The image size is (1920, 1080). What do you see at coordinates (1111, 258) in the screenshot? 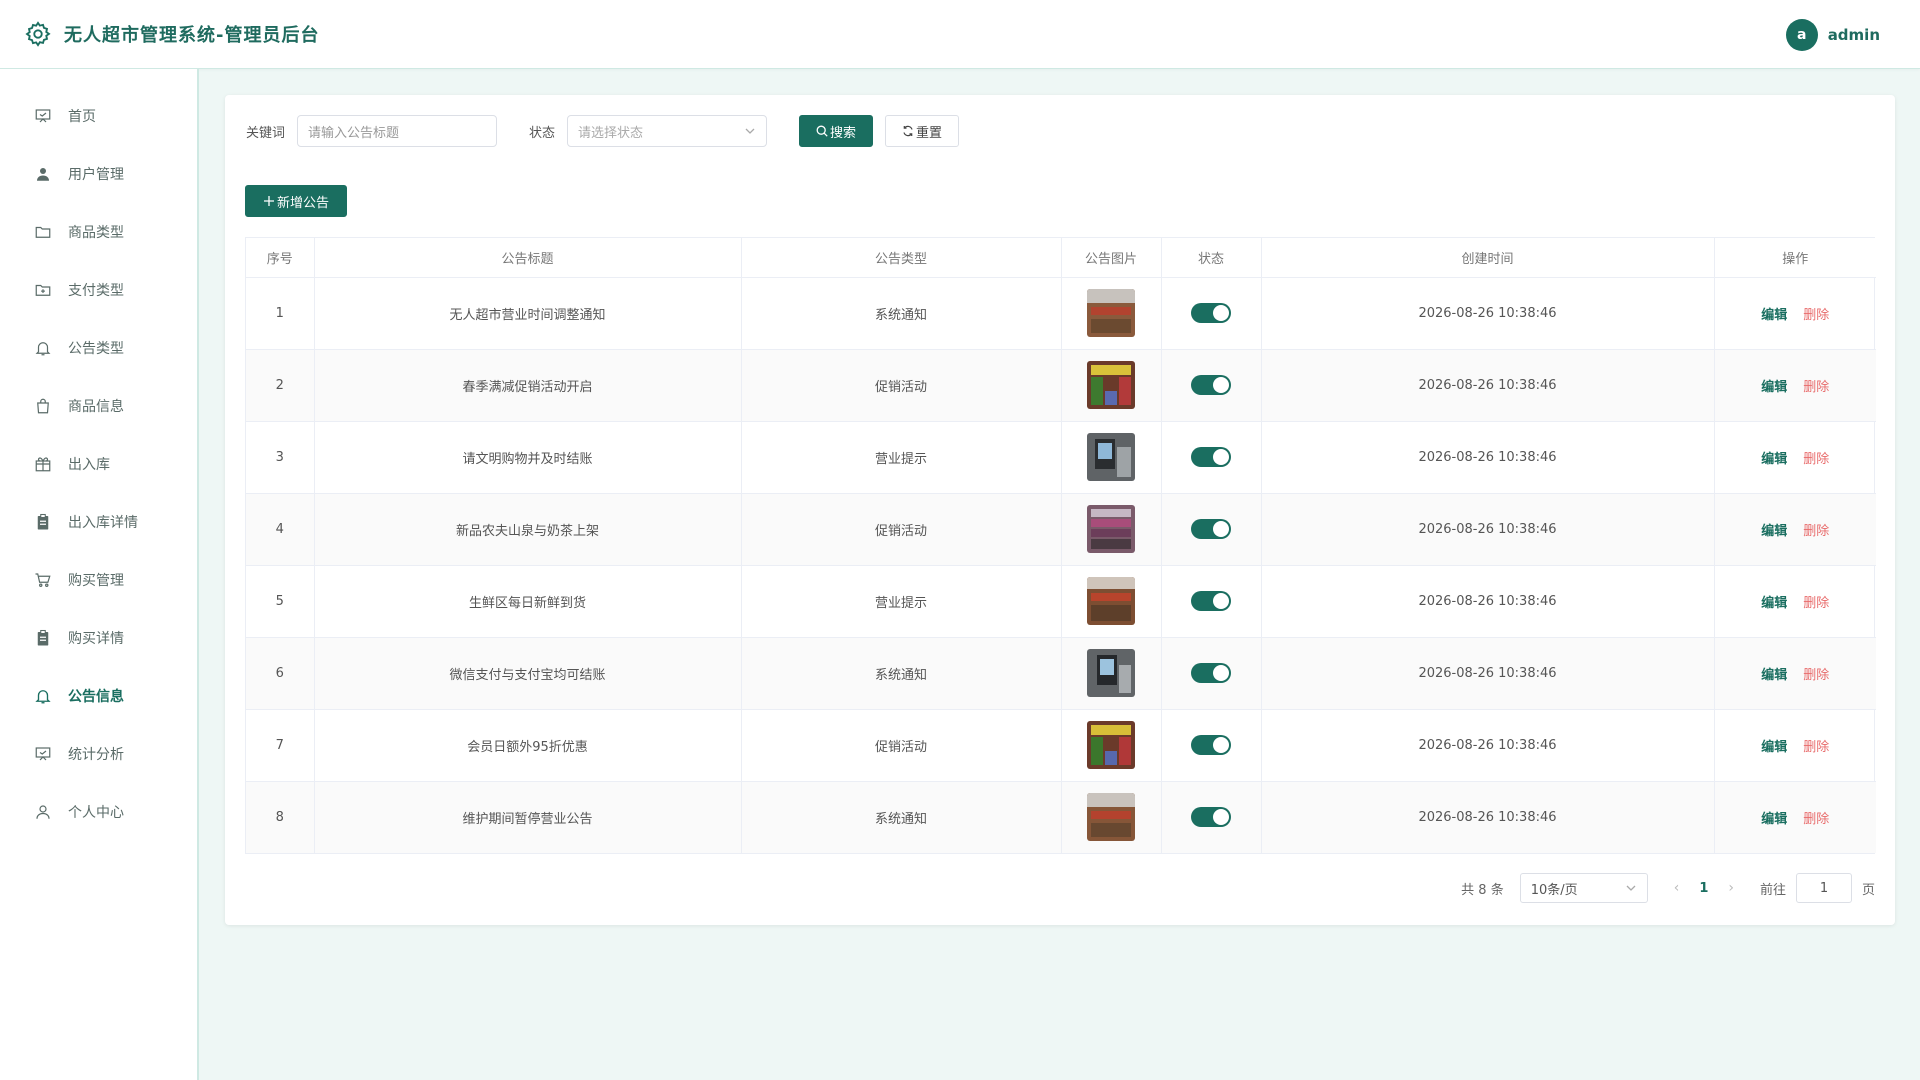
I see `column-header: 公告图片` at bounding box center [1111, 258].